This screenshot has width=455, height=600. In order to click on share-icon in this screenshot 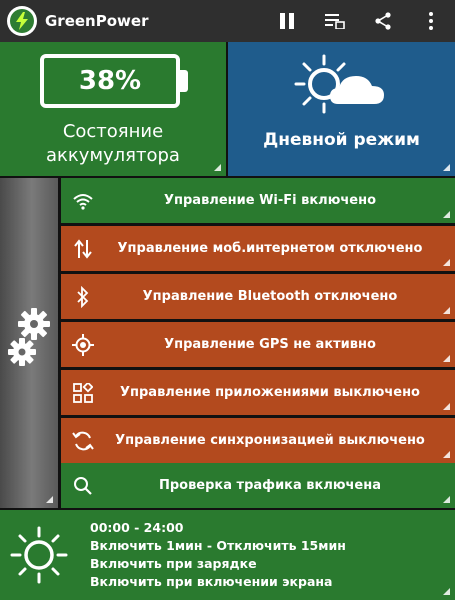, I will do `click(383, 21)`.